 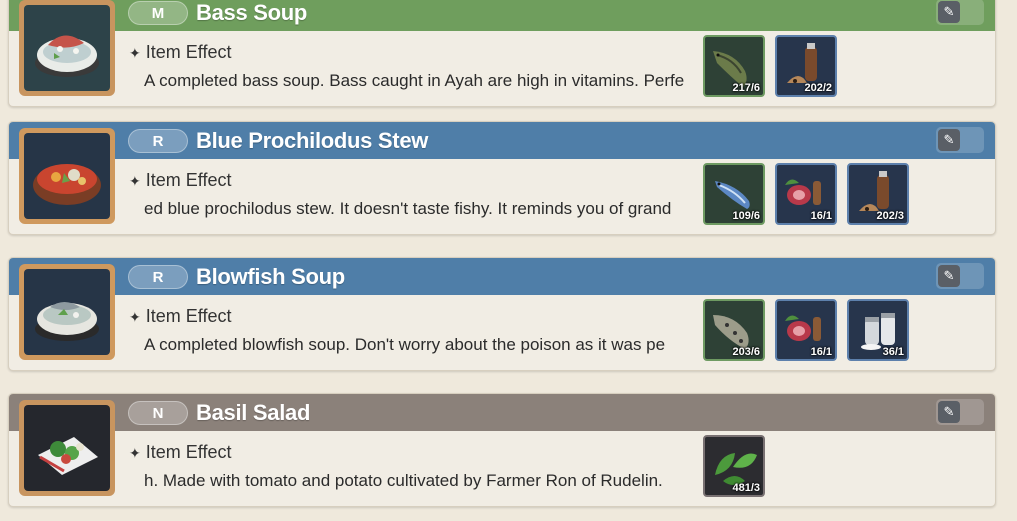 What do you see at coordinates (806, 66) in the screenshot?
I see `ingredient-slot: 202/2` at bounding box center [806, 66].